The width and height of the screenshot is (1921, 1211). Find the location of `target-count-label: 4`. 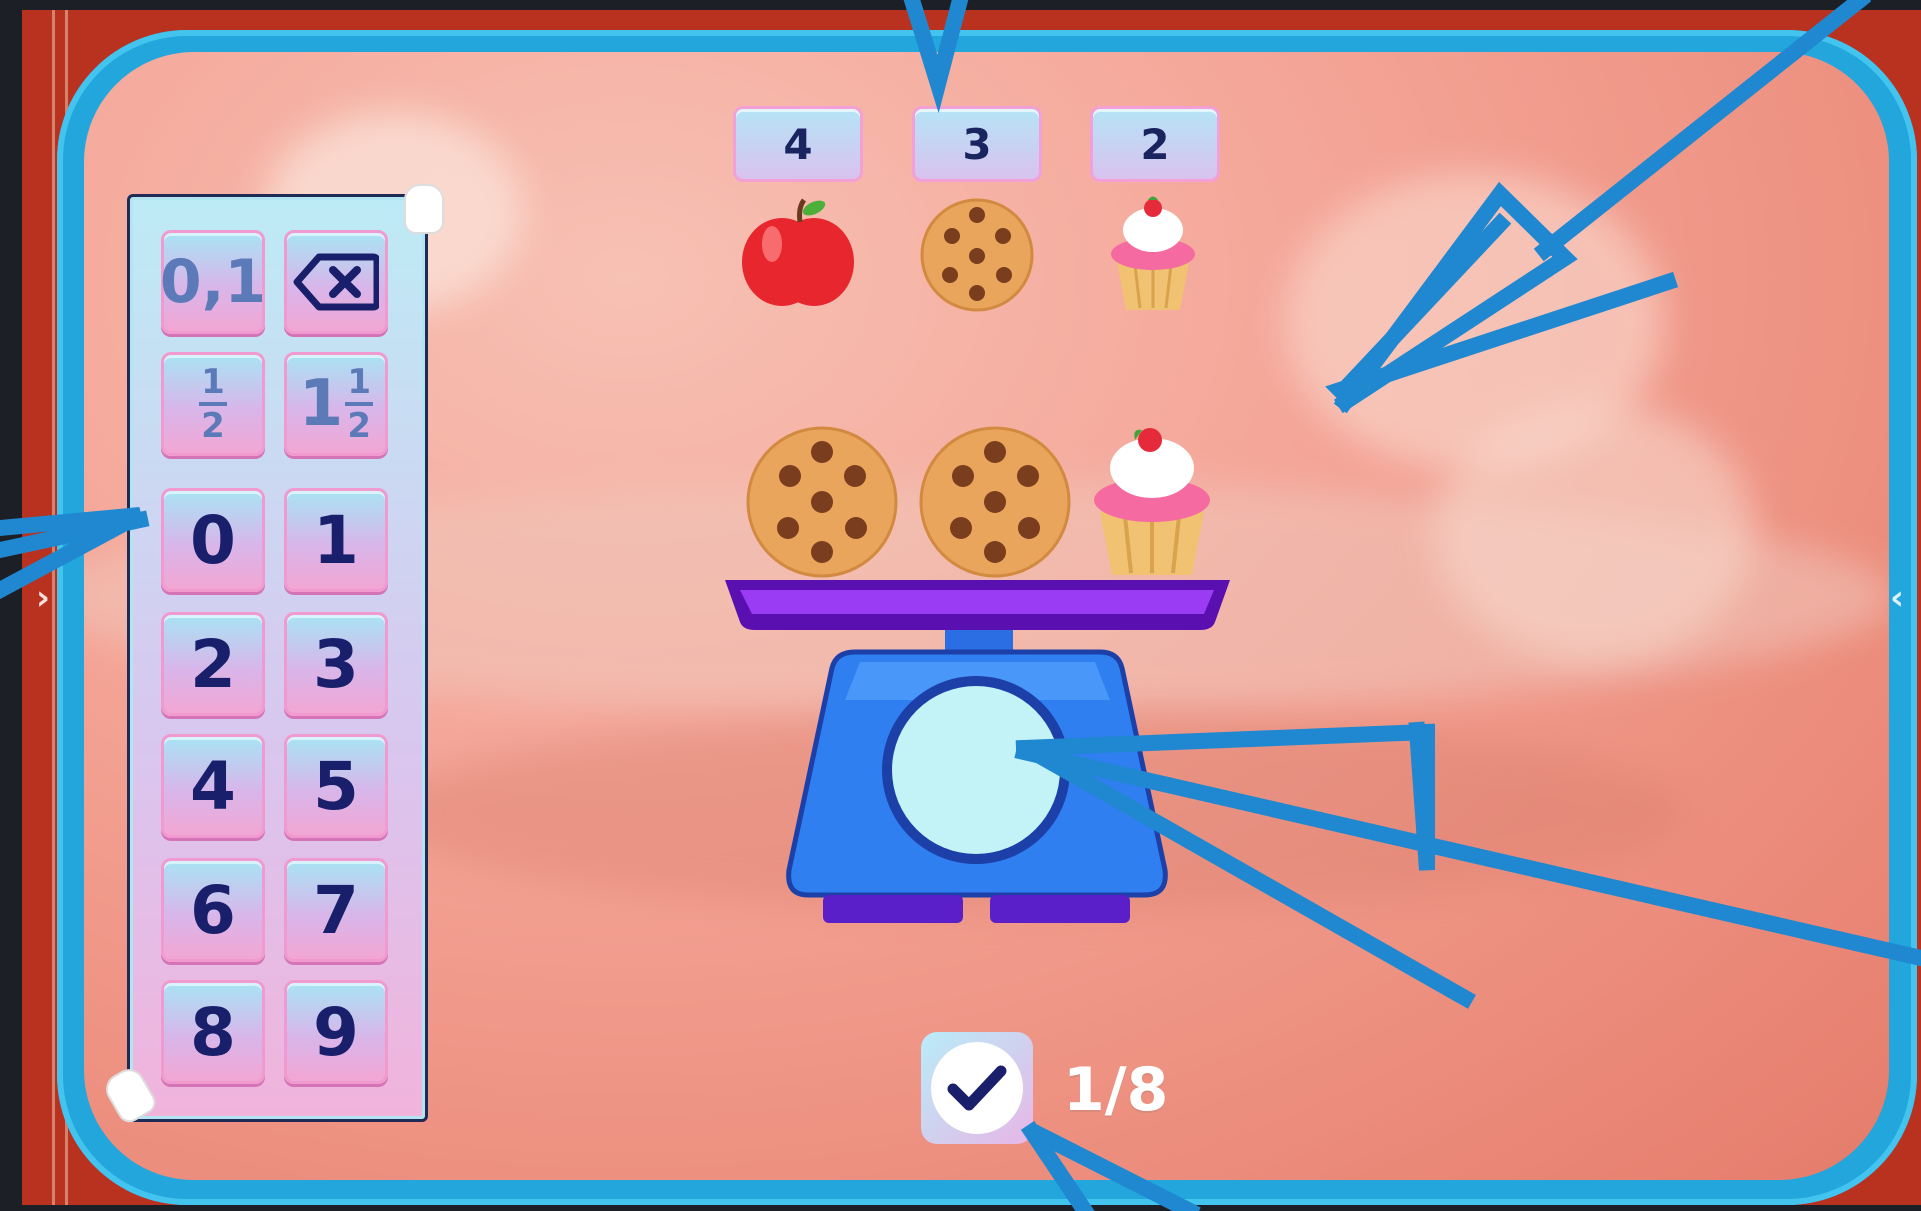

target-count-label: 4 is located at coordinates (798, 144).